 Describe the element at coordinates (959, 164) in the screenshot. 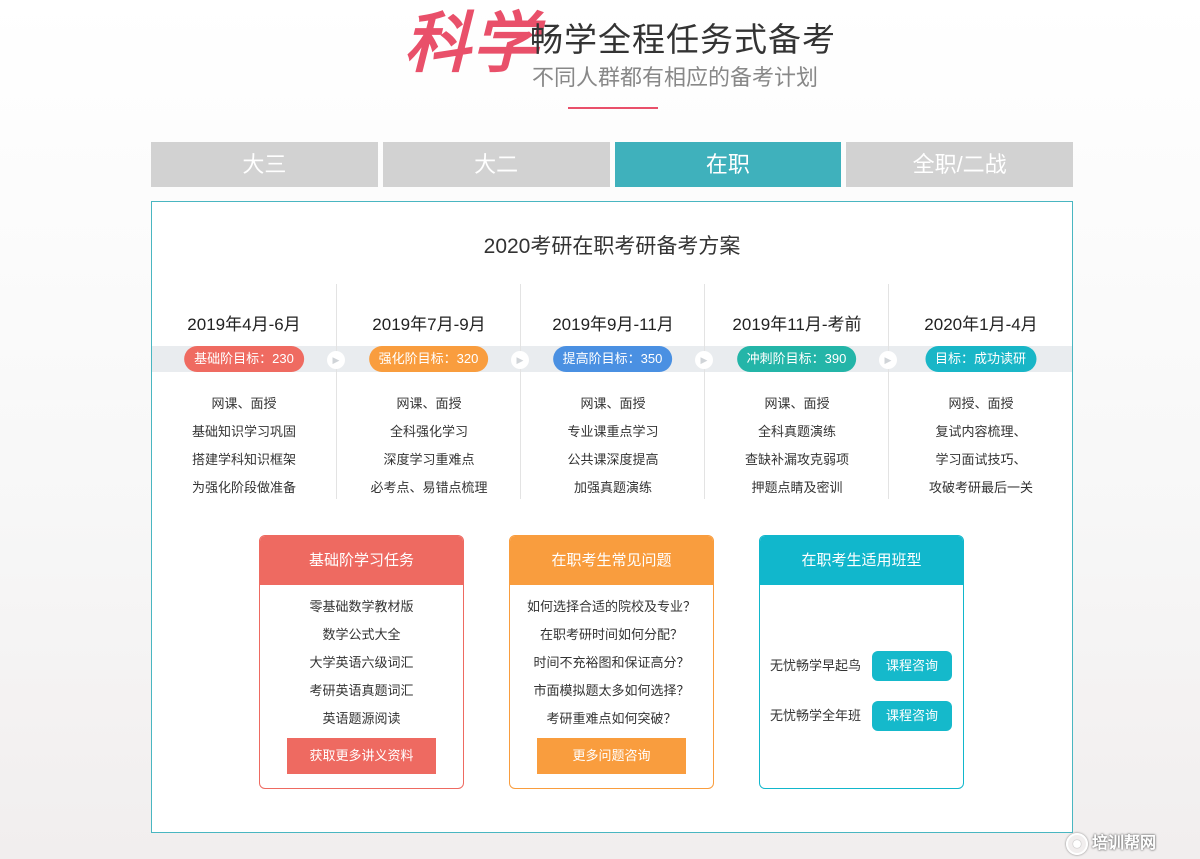

I see `tab-fulltime: 全职/二战` at that location.